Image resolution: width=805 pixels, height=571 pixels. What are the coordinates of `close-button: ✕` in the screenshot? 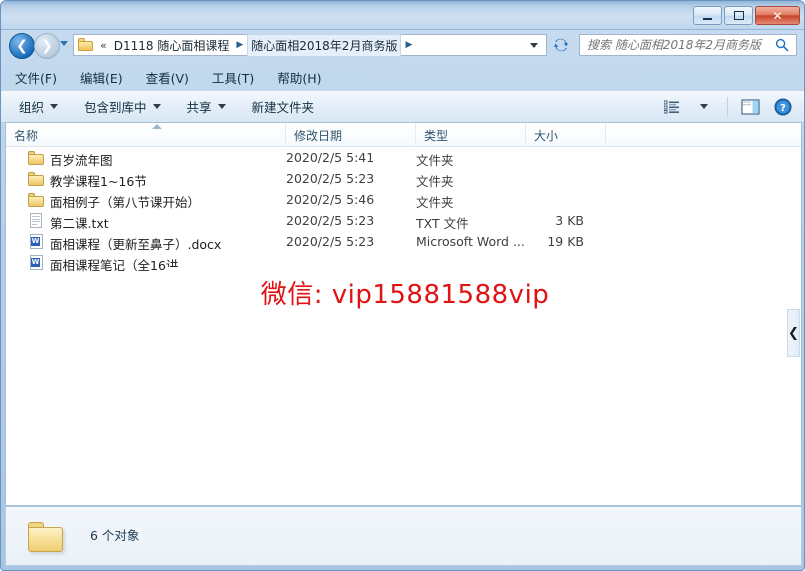 It's located at (777, 15).